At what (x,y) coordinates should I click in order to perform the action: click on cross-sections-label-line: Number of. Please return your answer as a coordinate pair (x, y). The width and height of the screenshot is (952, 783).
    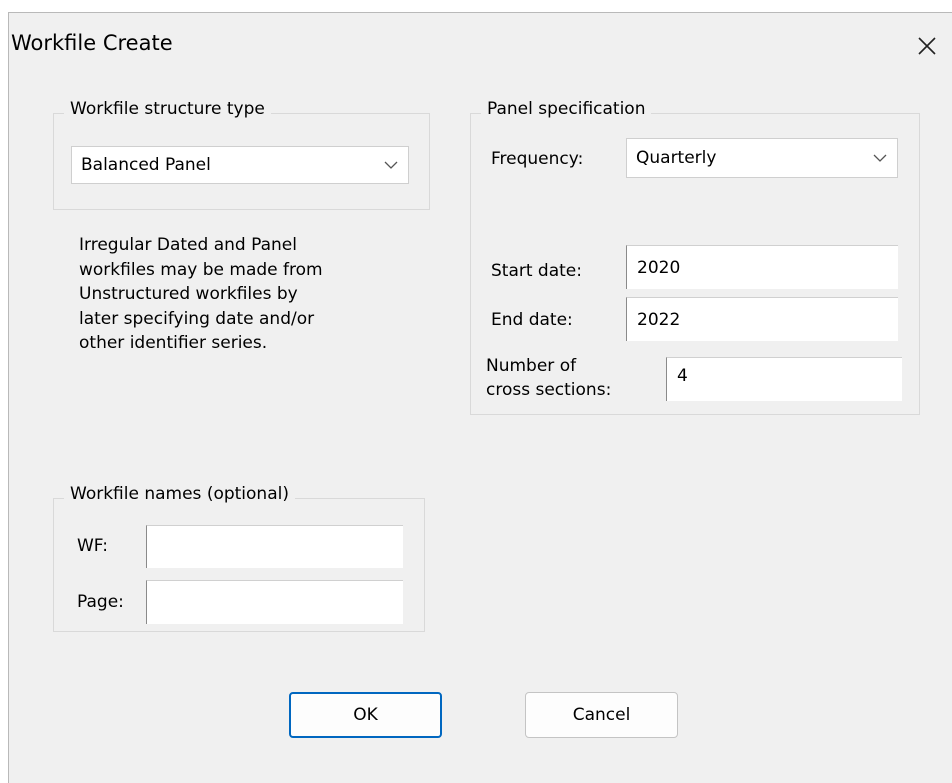
    Looking at the image, I should click on (531, 366).